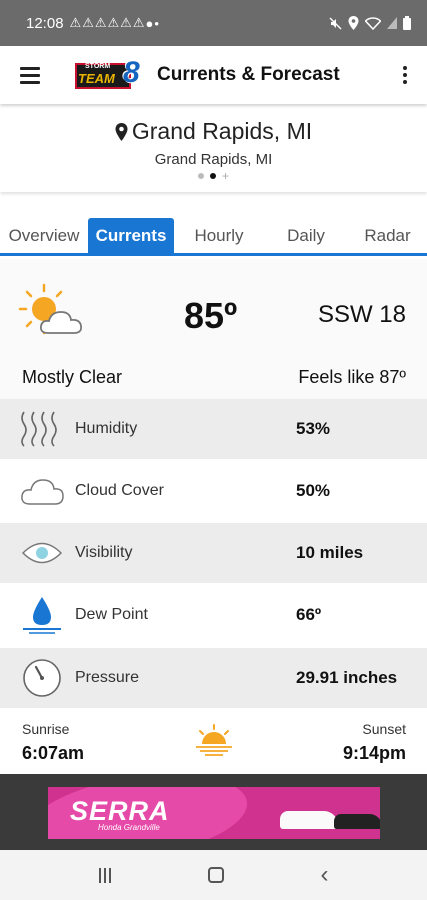 Image resolution: width=427 pixels, height=900 pixels. I want to click on detail-label: Dew Point, so click(111, 614).